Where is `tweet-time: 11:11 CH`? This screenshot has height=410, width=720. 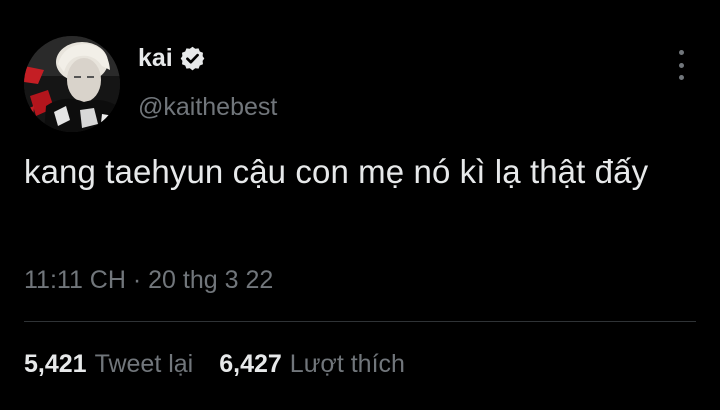 tweet-time: 11:11 CH is located at coordinates (75, 280).